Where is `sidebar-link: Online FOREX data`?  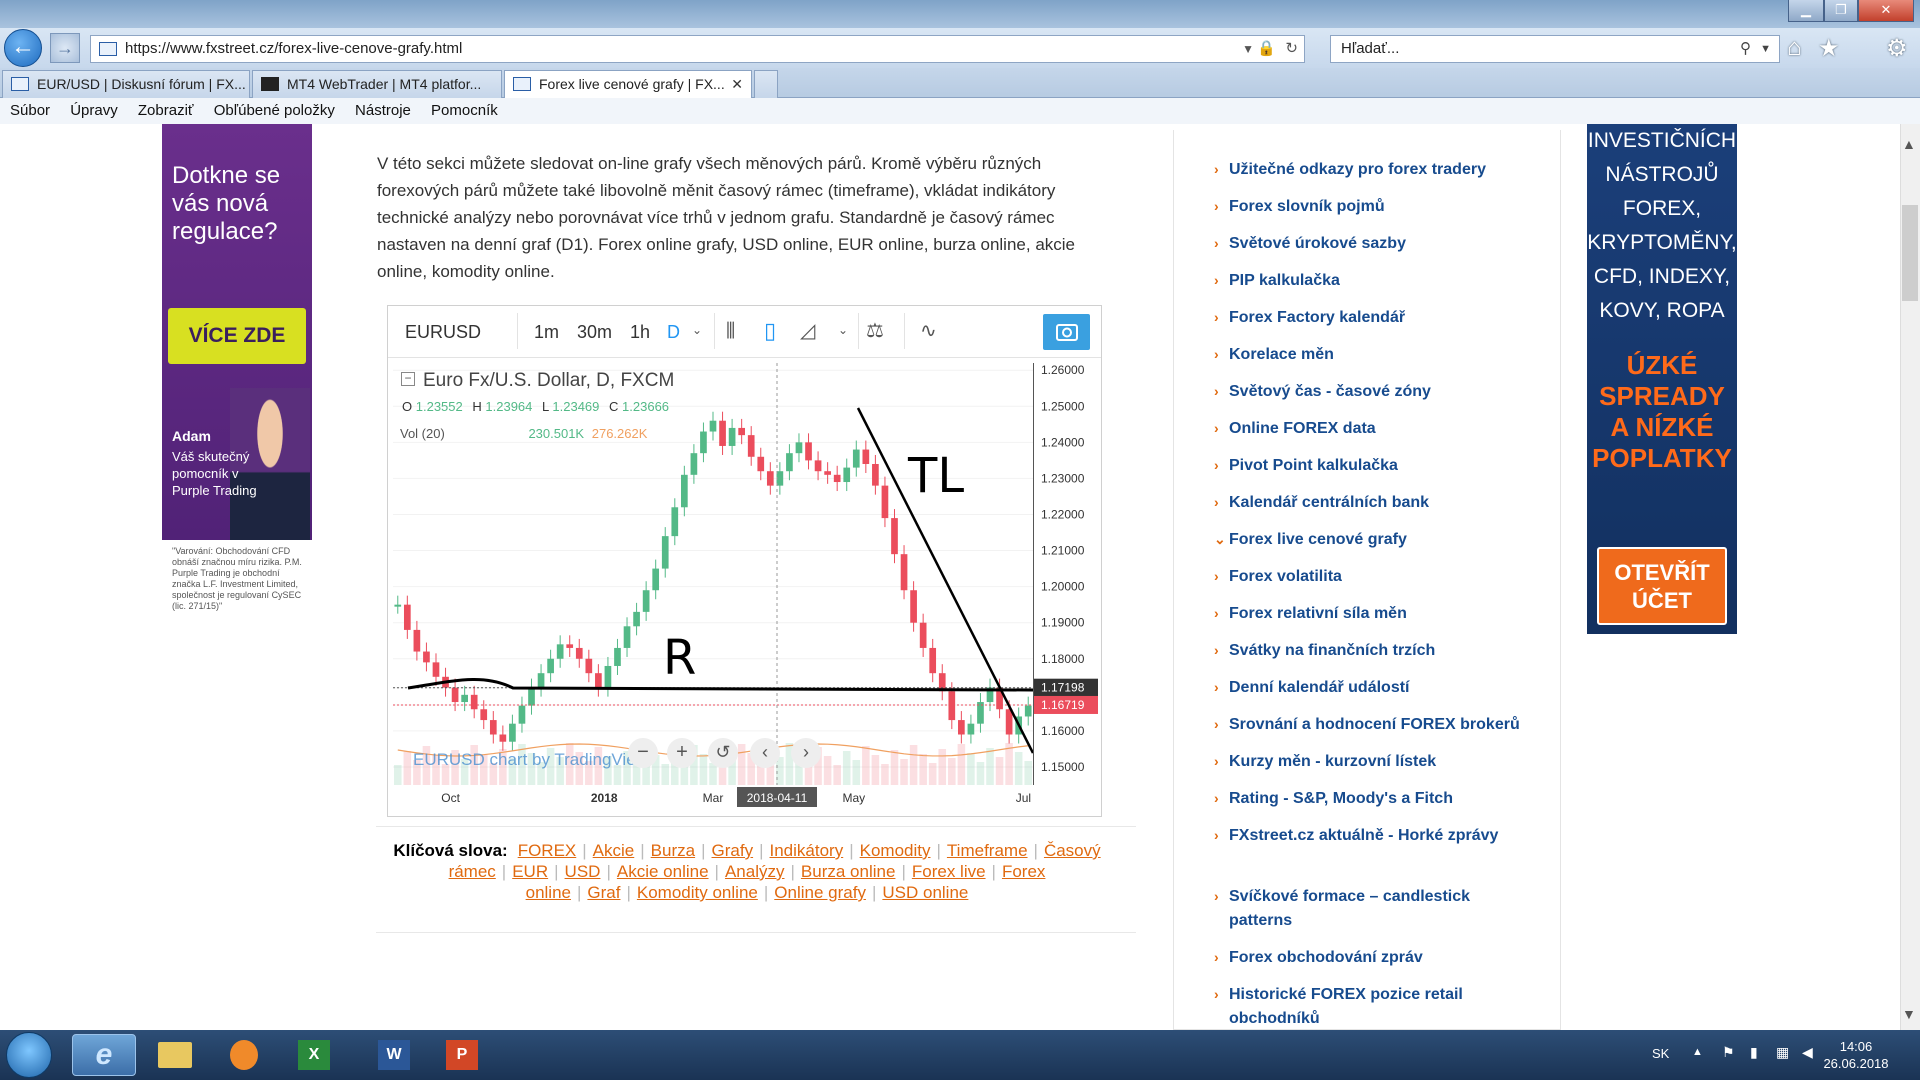 sidebar-link: Online FOREX data is located at coordinates (1379, 429).